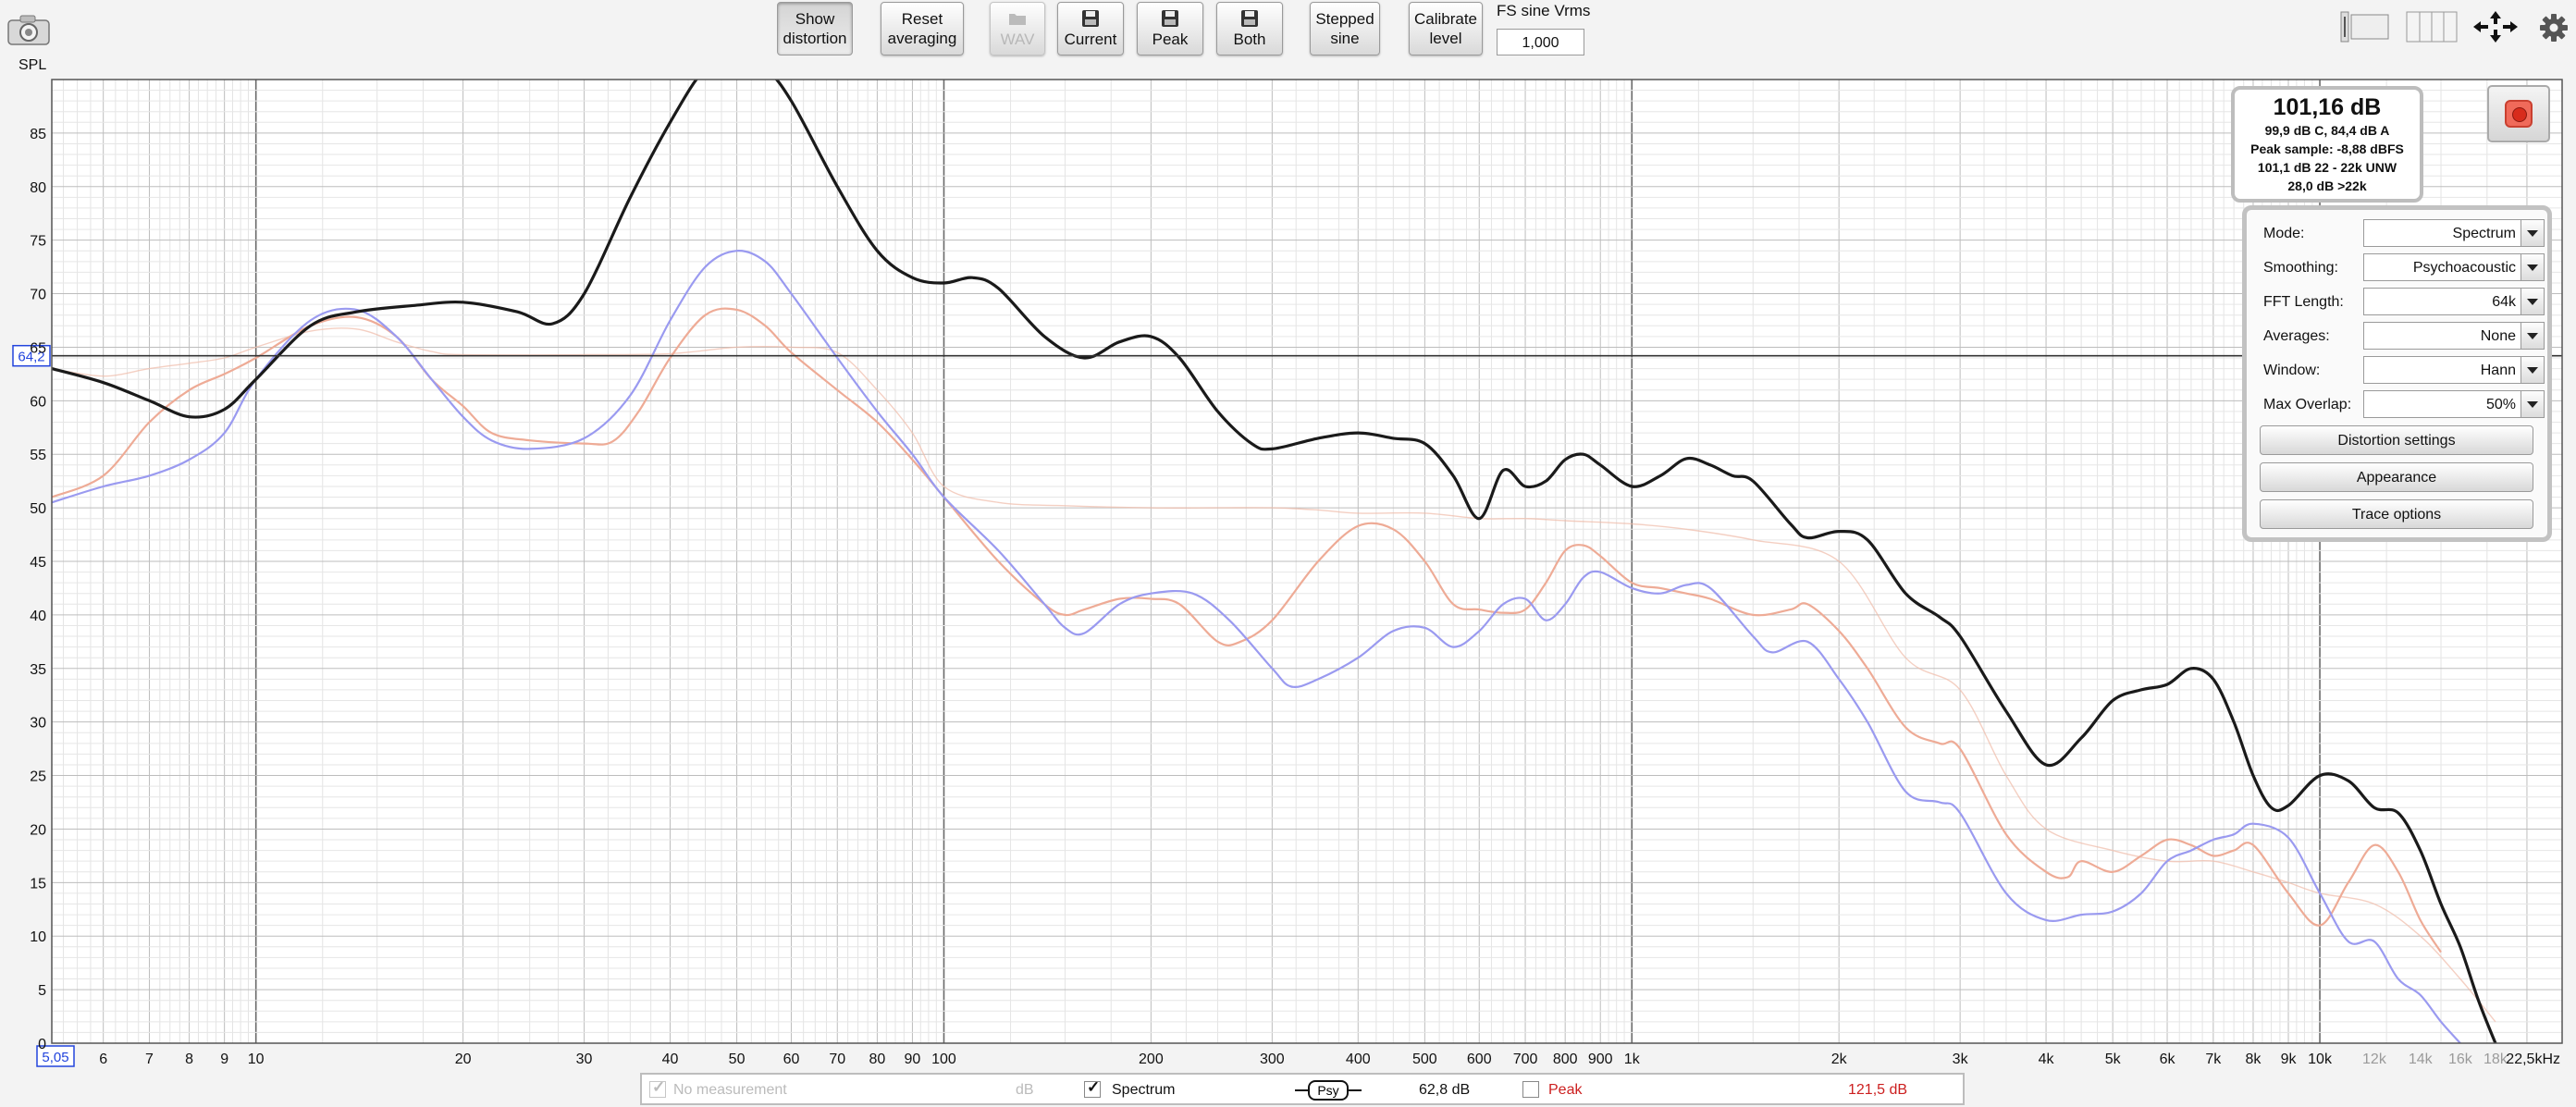  I want to click on y-tick-label: 40, so click(38, 616).